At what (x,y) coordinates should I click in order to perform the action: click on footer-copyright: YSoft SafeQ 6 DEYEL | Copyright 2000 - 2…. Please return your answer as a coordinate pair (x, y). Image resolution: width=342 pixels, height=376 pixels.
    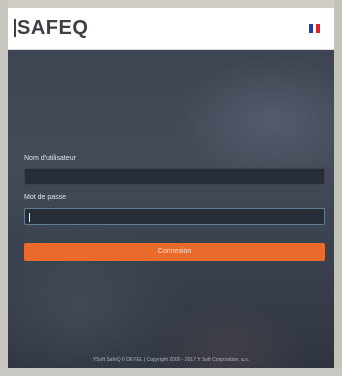
    Looking at the image, I should click on (171, 360).